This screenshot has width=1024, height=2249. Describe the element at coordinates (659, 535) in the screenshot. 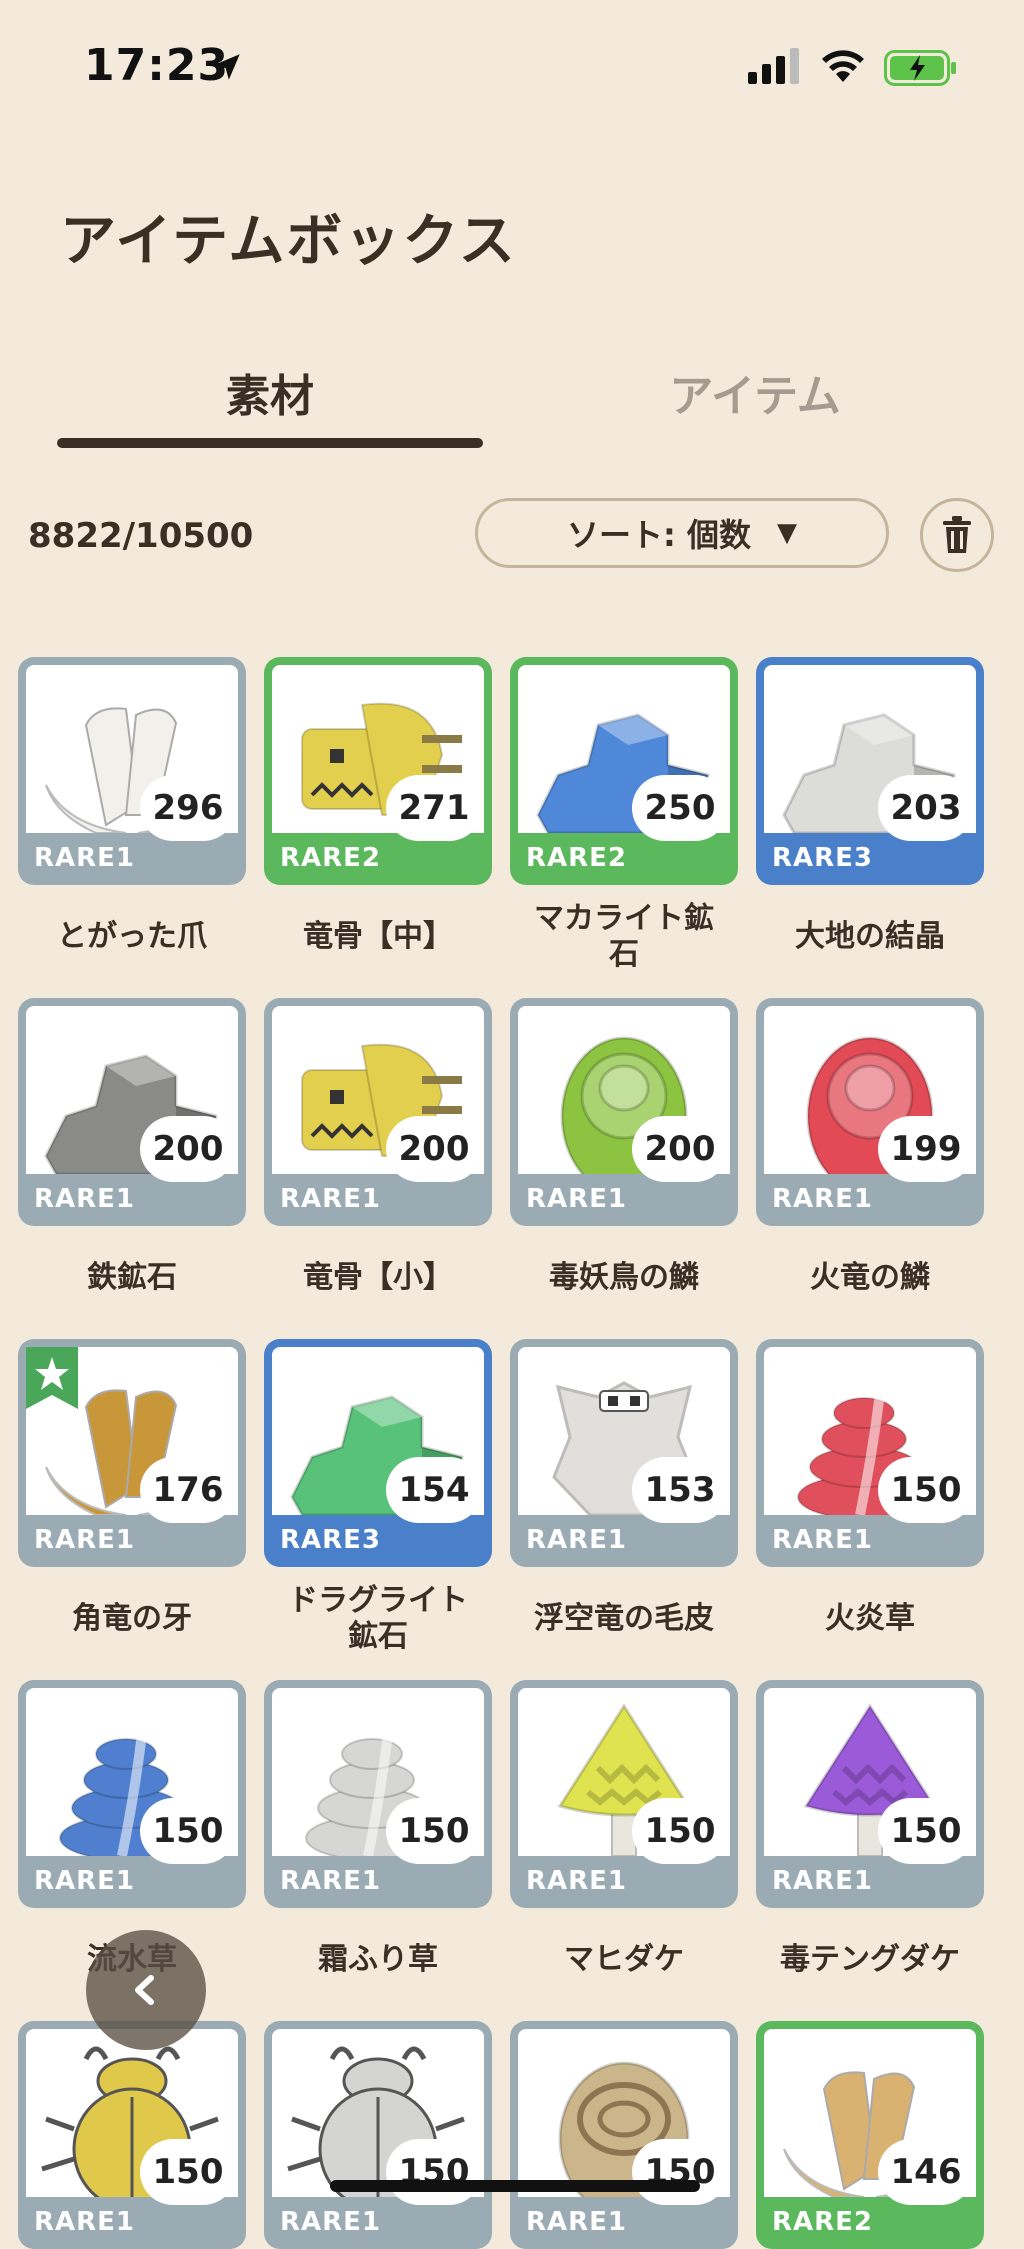

I see `sort-label: ソート: 個数` at that location.